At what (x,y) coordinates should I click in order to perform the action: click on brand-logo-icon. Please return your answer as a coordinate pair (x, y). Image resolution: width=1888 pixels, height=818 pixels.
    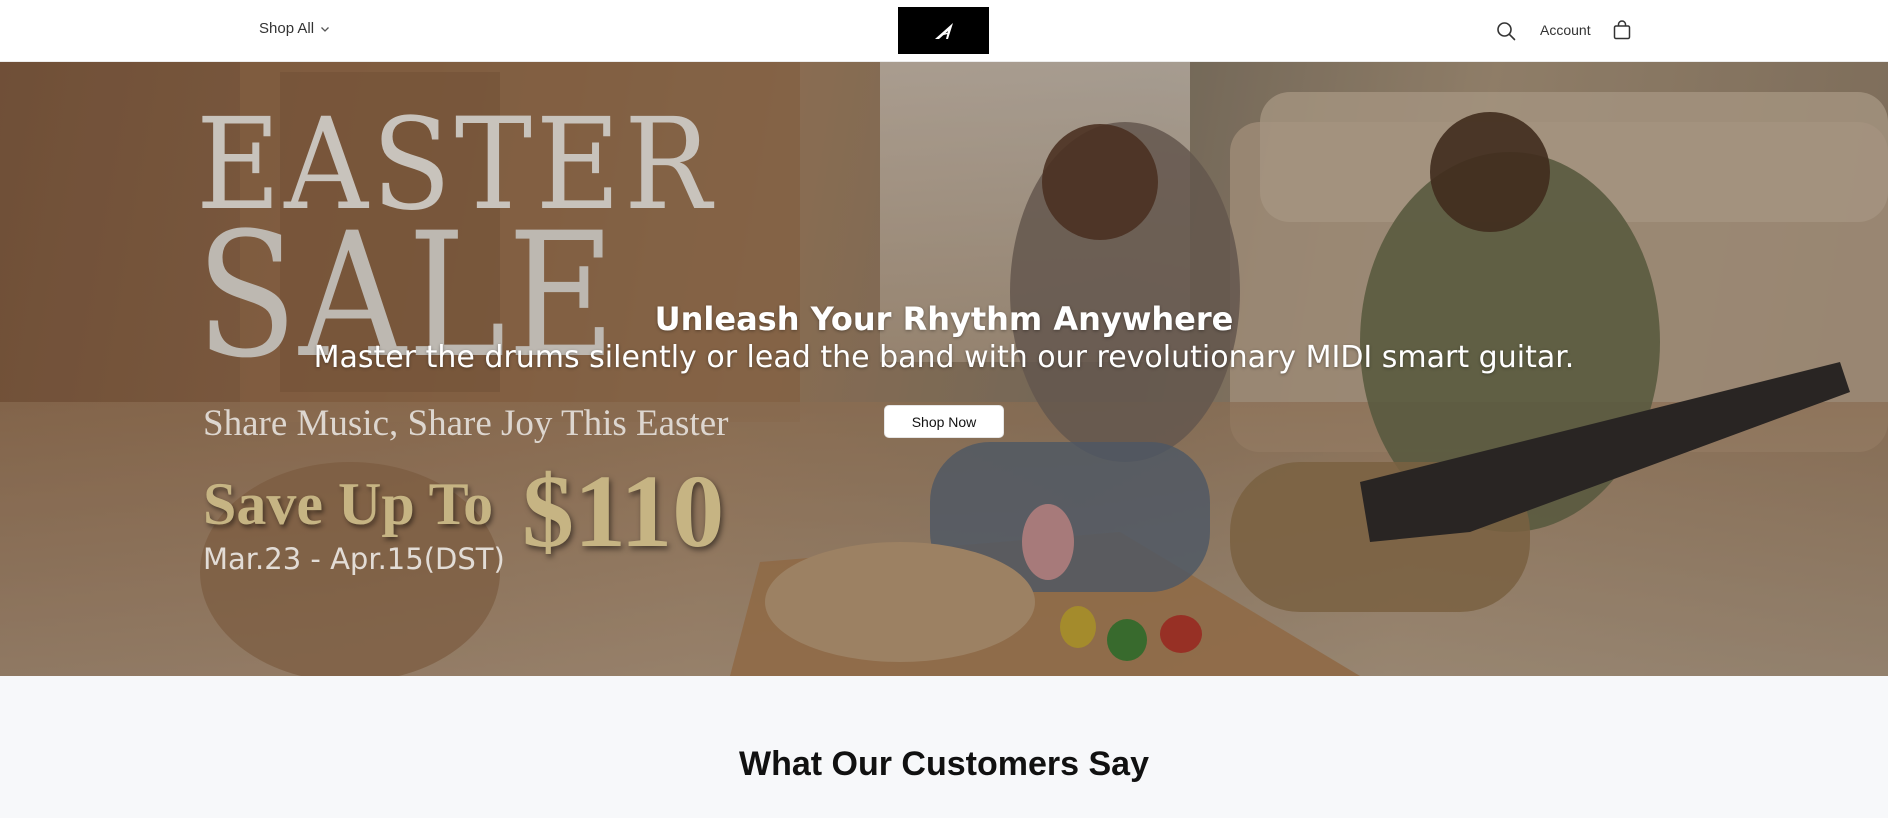
    Looking at the image, I should click on (943, 30).